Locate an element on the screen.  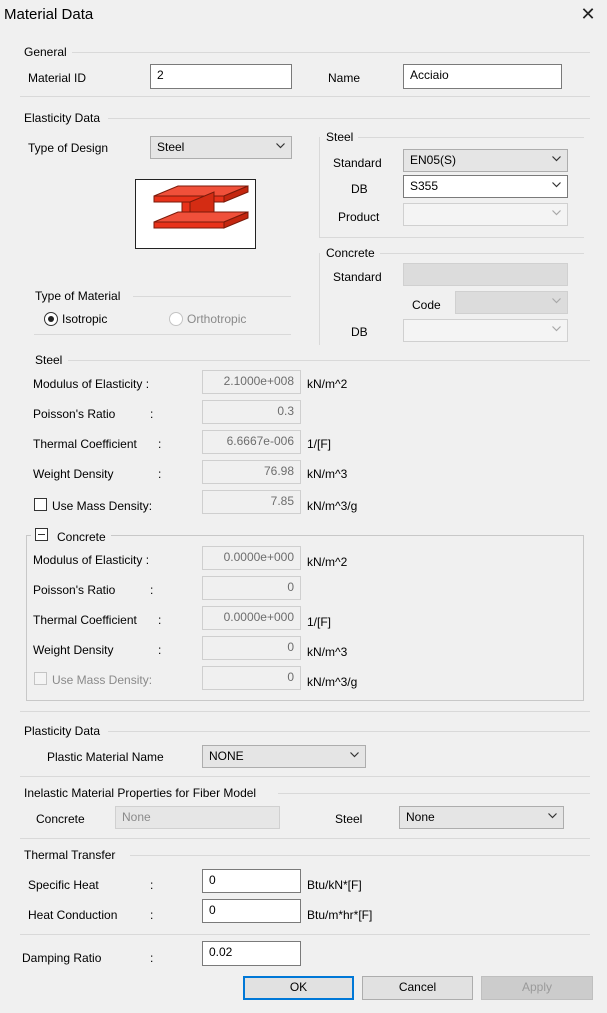
type-of-design-label: Type of Design is located at coordinates (68, 148).